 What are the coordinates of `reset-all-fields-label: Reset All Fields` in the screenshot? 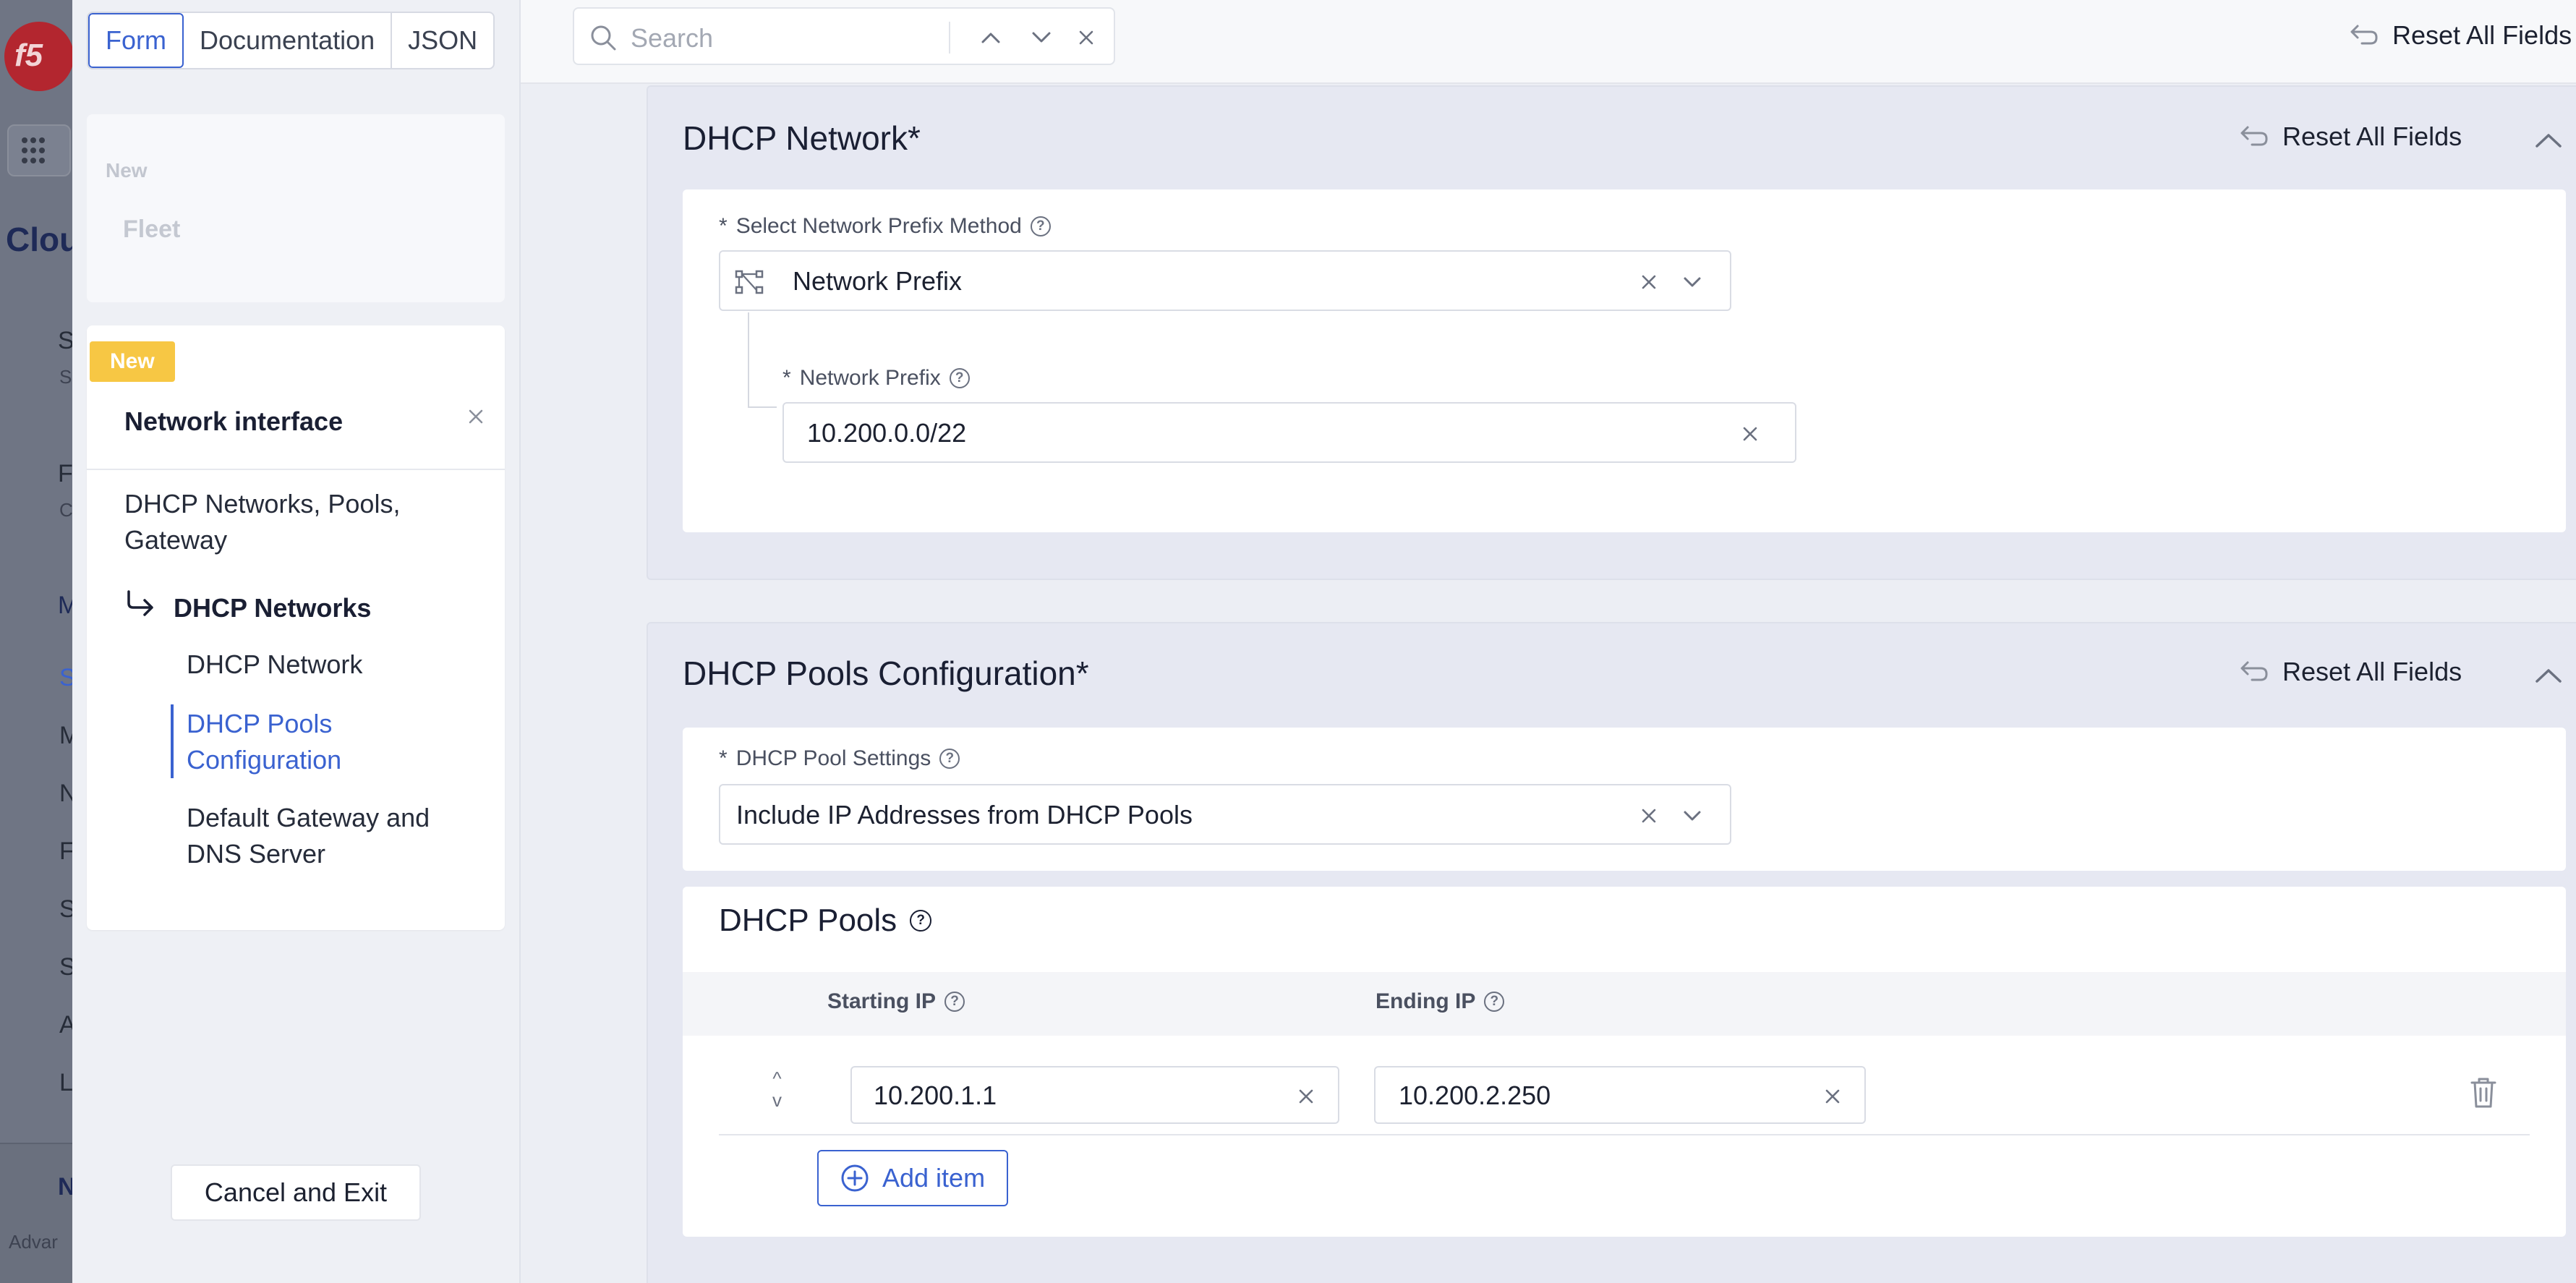 It's located at (2482, 35).